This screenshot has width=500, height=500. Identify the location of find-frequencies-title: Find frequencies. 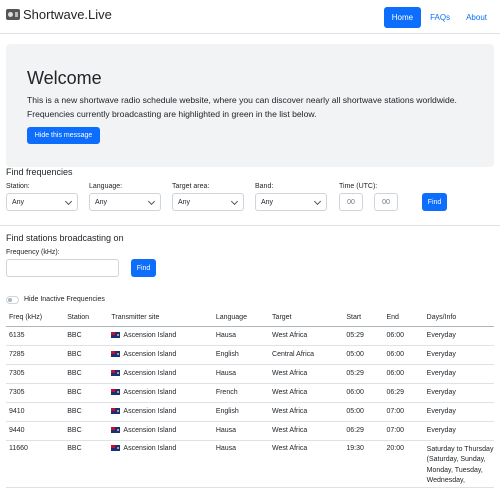
(39, 172).